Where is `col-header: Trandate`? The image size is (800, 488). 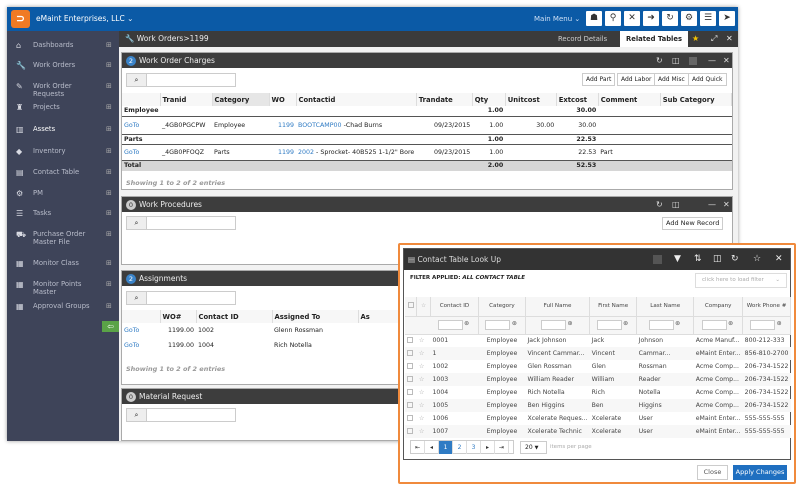
col-header: Trandate is located at coordinates (444, 99).